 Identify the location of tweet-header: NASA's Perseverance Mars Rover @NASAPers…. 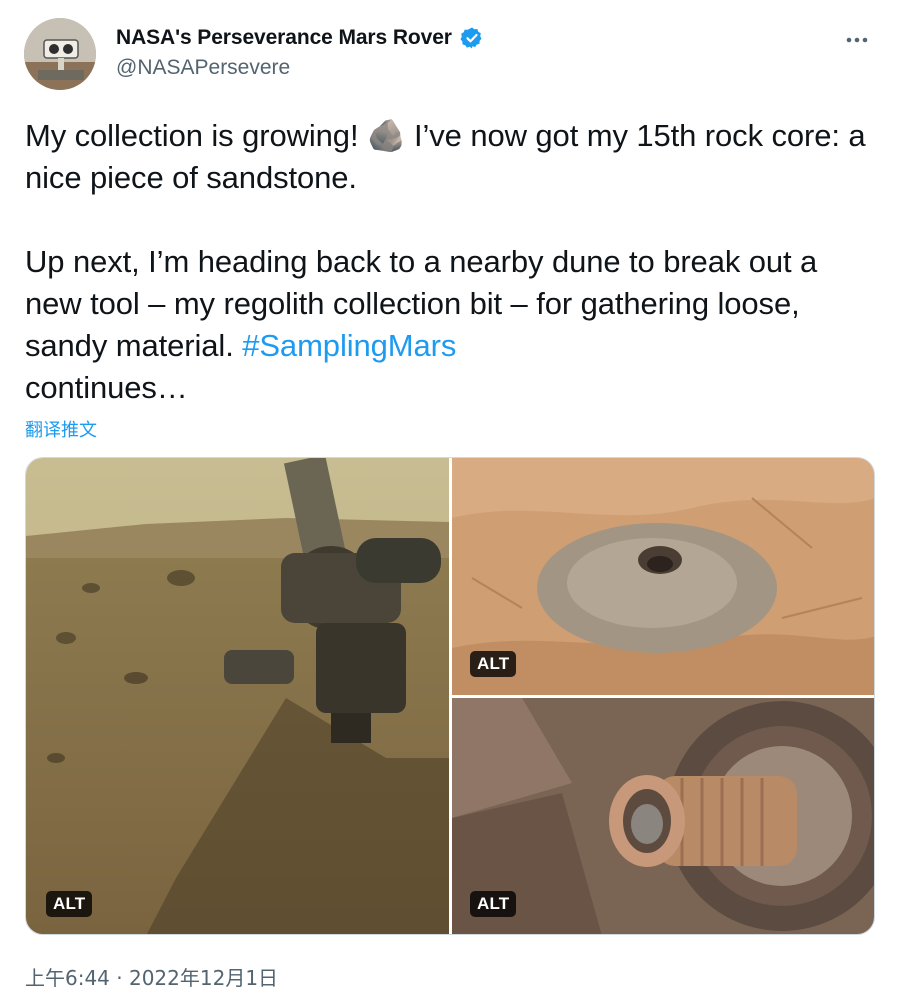
(449, 55).